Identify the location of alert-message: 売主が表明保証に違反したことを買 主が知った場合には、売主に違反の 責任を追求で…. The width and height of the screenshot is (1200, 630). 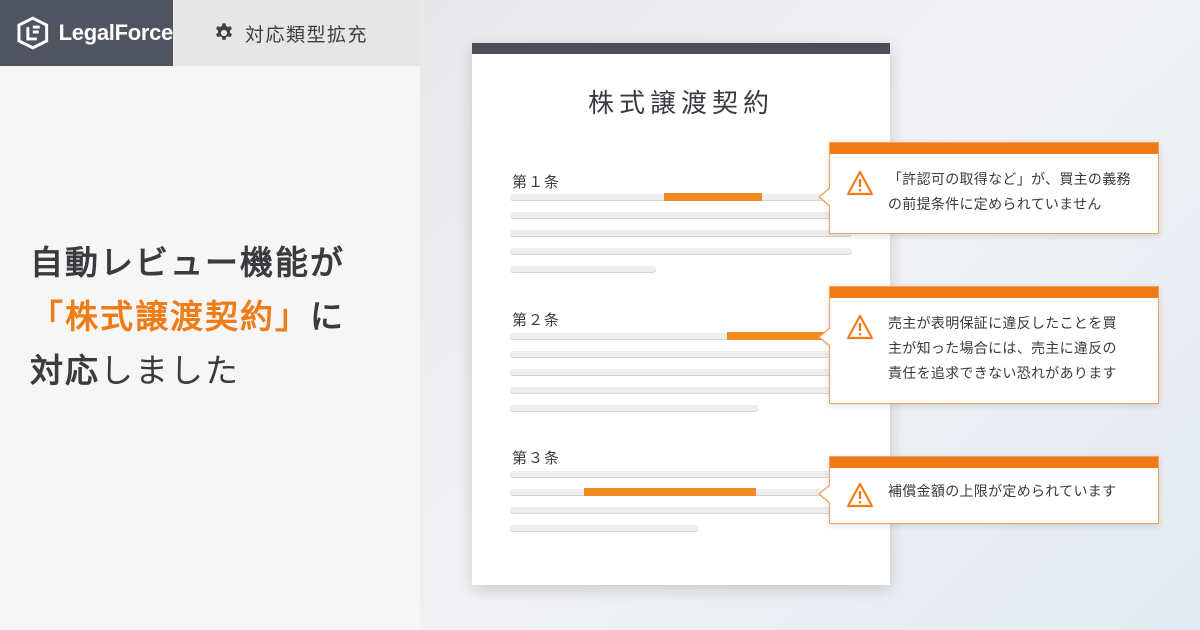
(1002, 349).